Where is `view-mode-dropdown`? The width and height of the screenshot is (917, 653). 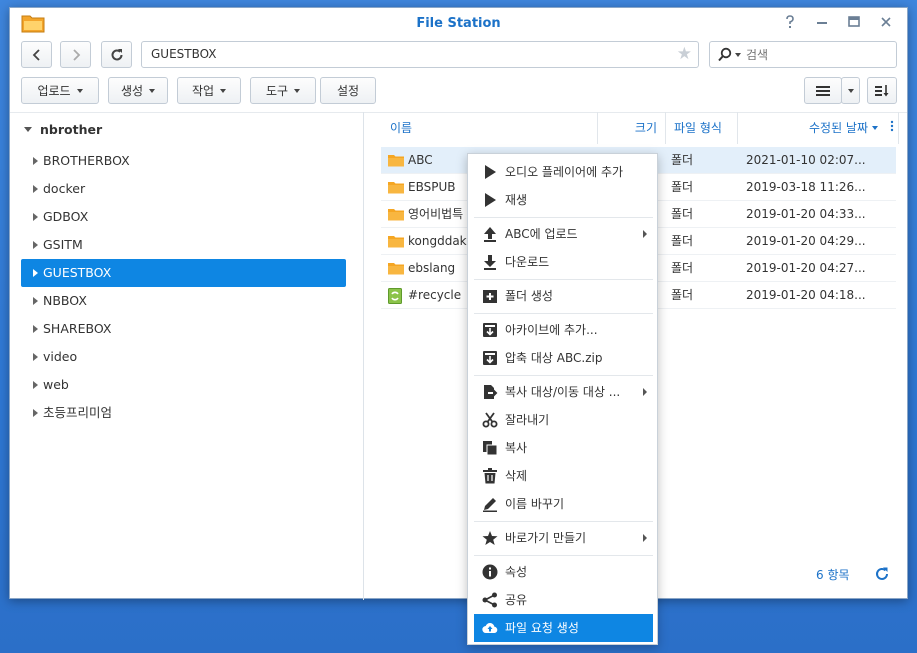
view-mode-dropdown is located at coordinates (850, 90).